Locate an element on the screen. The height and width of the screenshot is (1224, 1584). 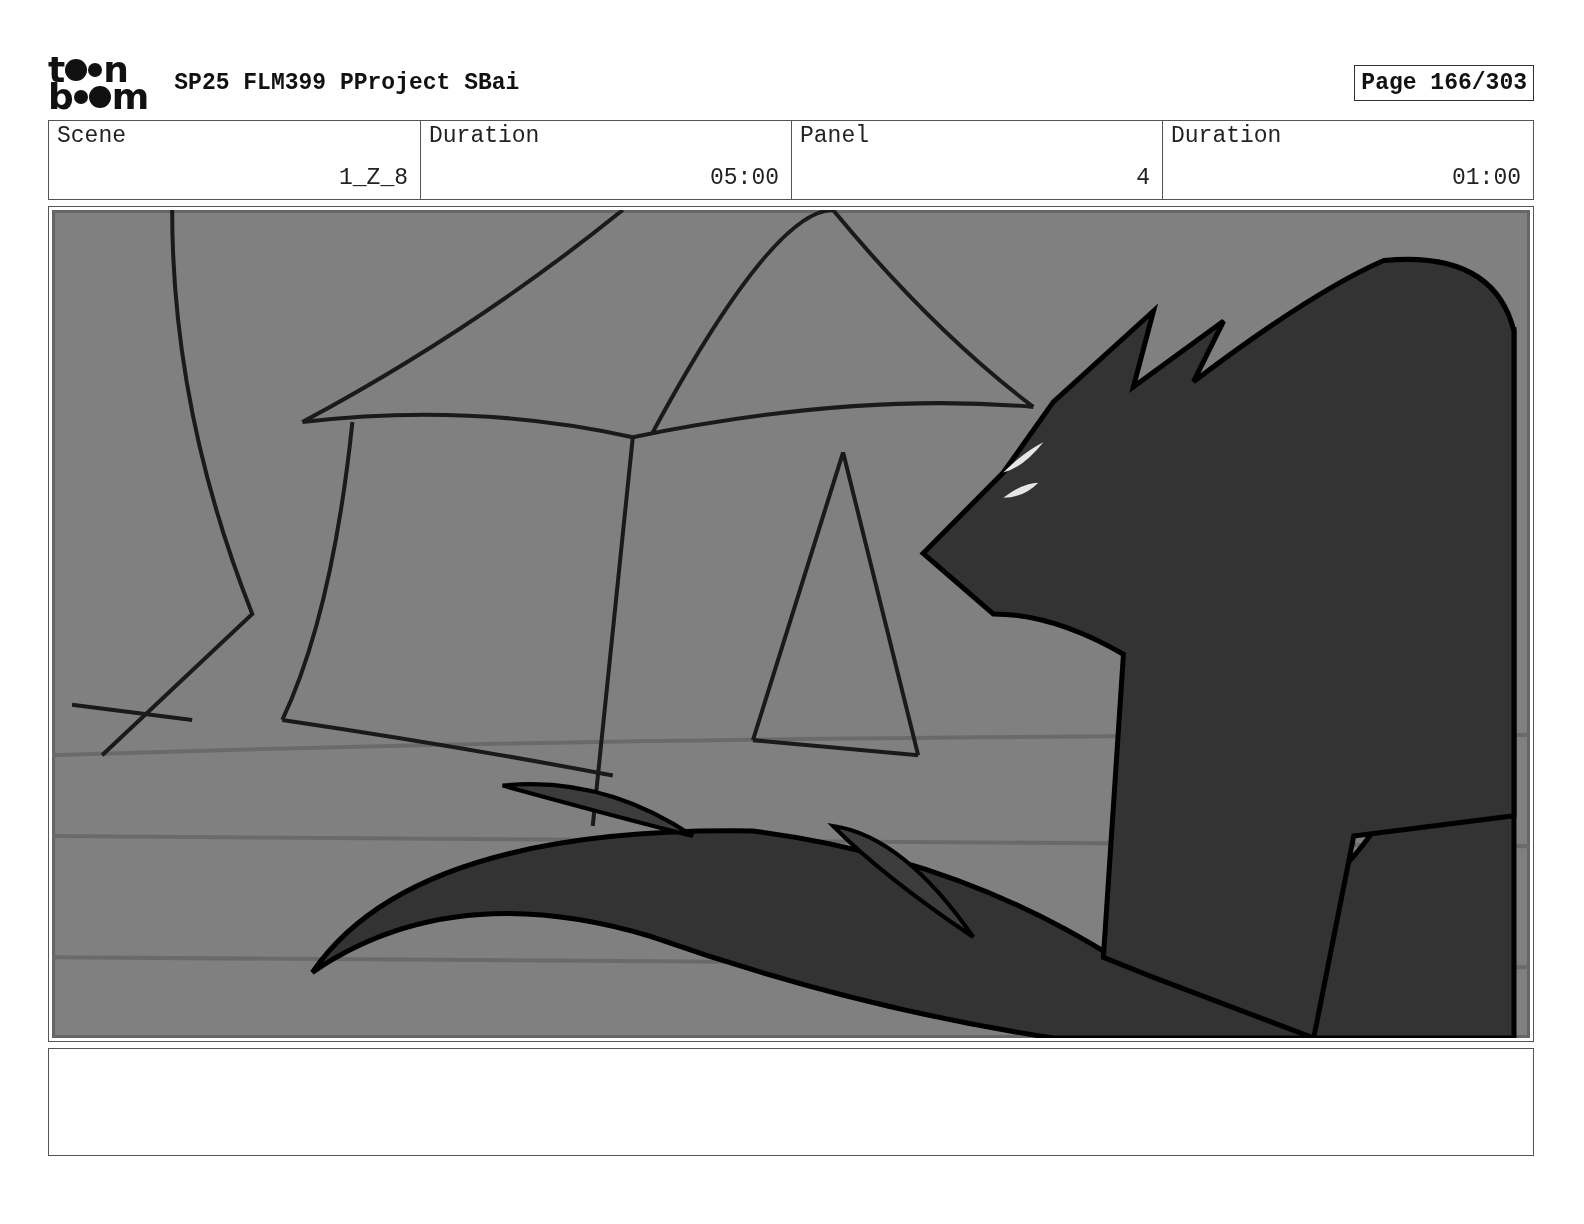
project-title: SP25 FLM399 PProject SBai is located at coordinates (347, 83).